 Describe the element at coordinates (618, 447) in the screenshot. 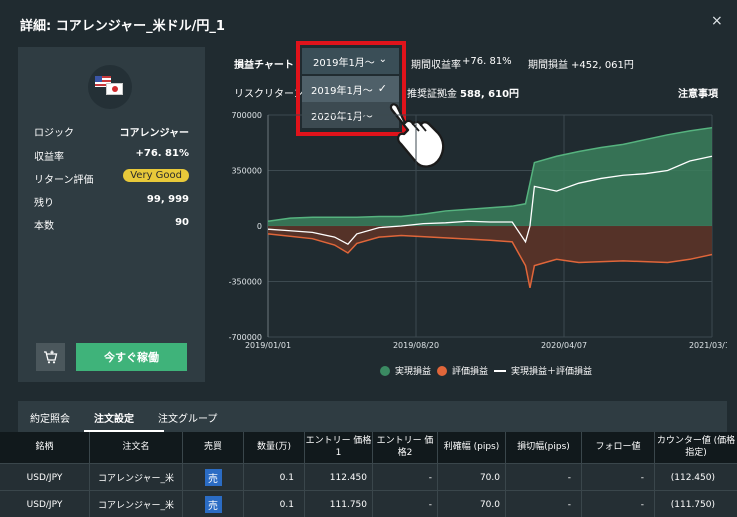

I see `col-follow: フォロー値` at that location.